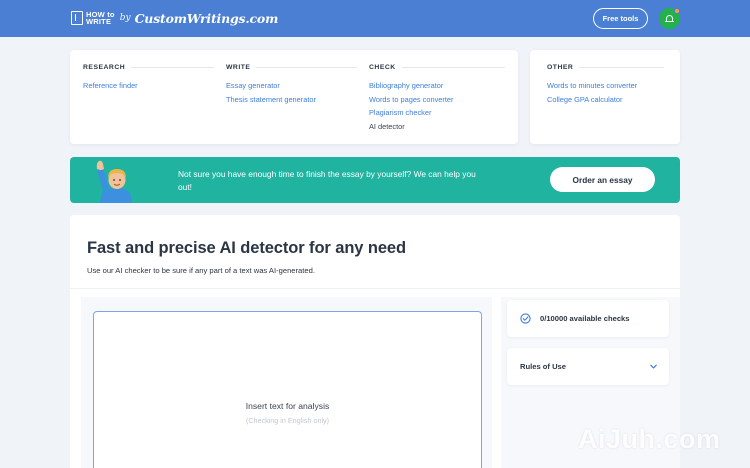 Image resolution: width=750 pixels, height=468 pixels. What do you see at coordinates (605, 100) in the screenshot?
I see `menu-link-college-gpa-calculator: College GPA calculator` at bounding box center [605, 100].